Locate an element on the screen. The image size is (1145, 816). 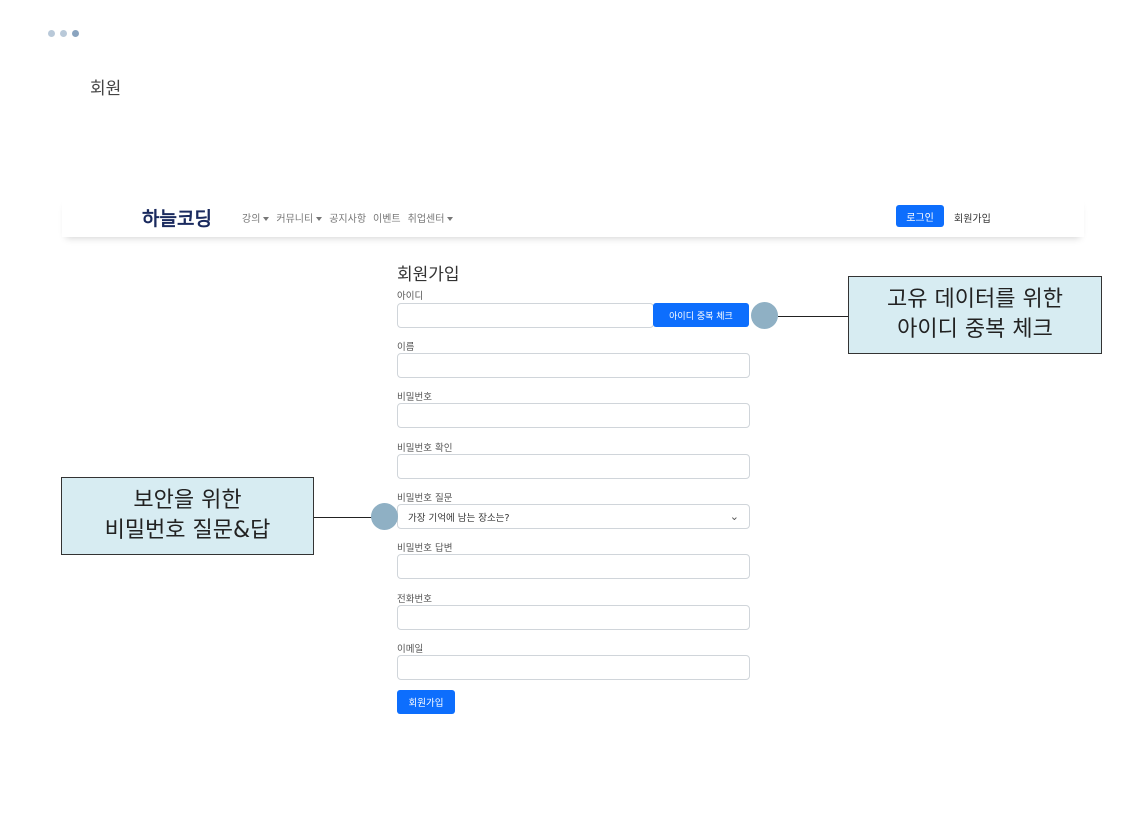
id-check-button: 아이디 중복 체크 is located at coordinates (701, 315).